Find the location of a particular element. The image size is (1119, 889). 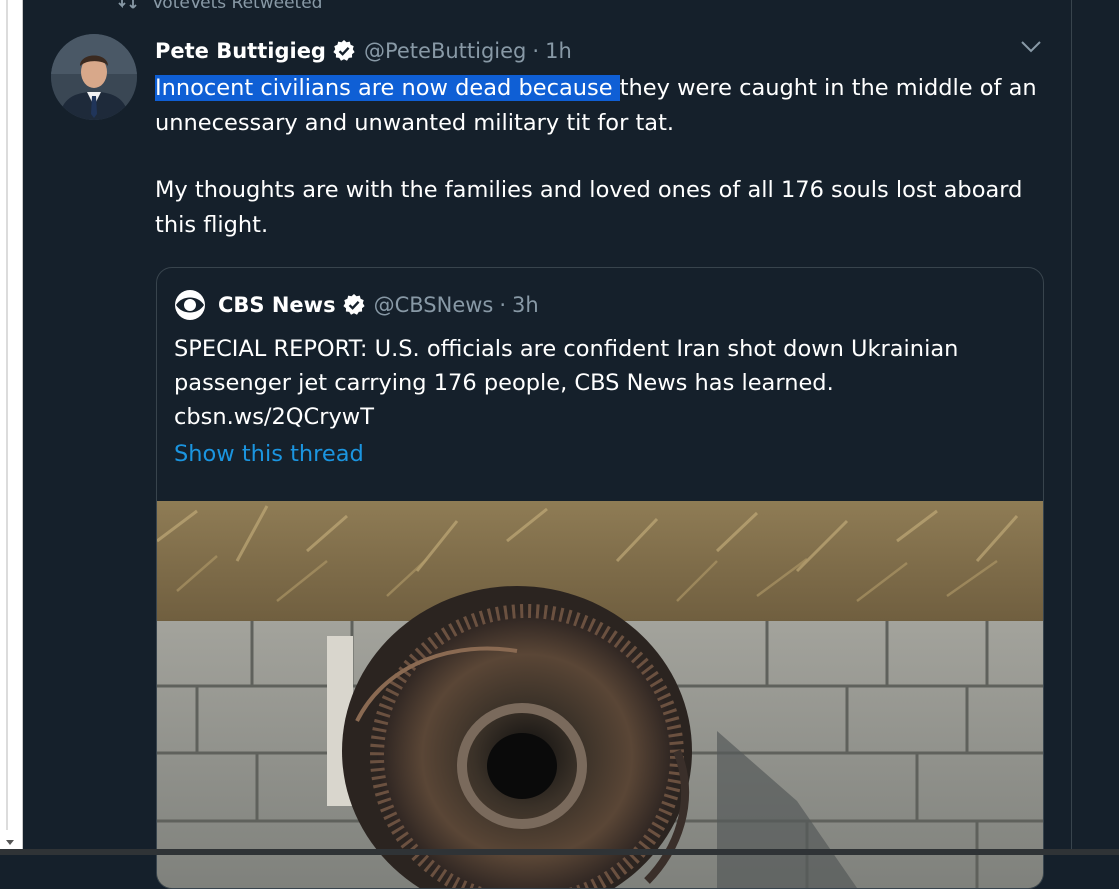

retweet-icon is located at coordinates (127, 4).